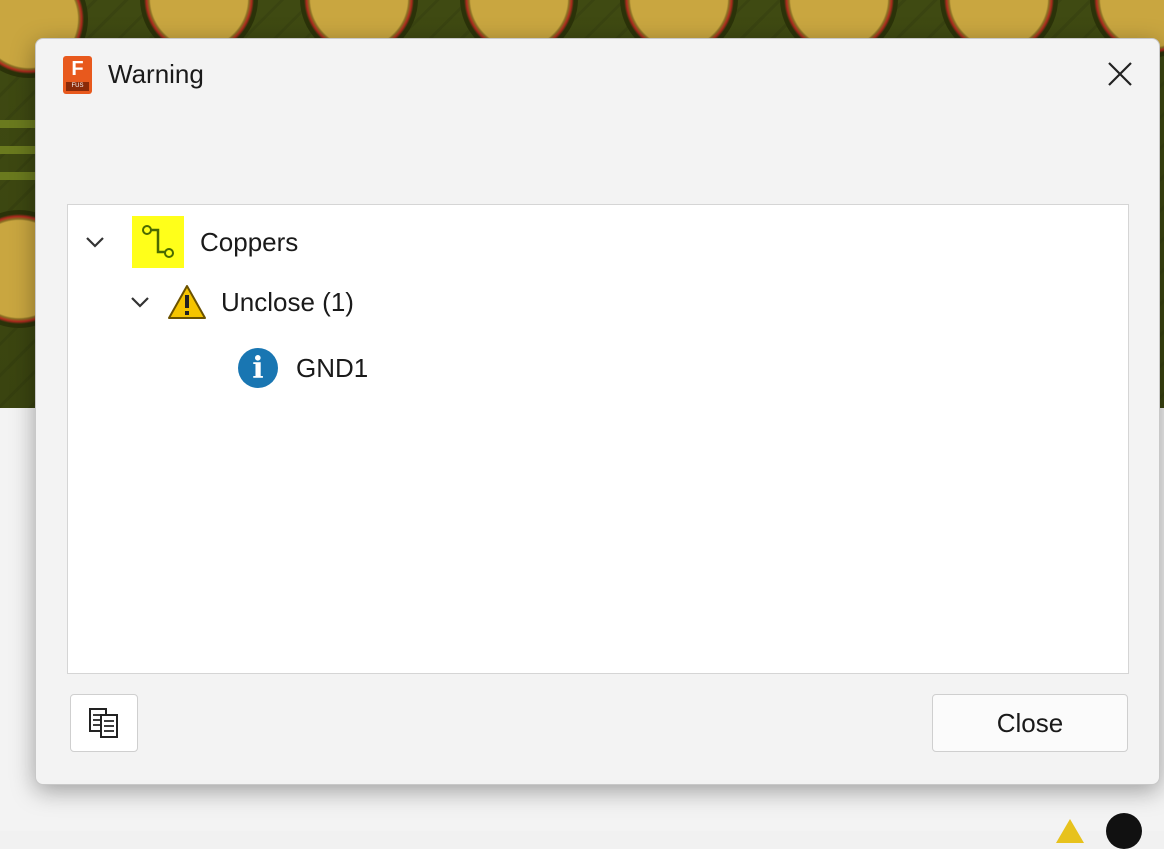 This screenshot has width=1164, height=849. What do you see at coordinates (1124, 831) in the screenshot?
I see `status-dot-icon` at bounding box center [1124, 831].